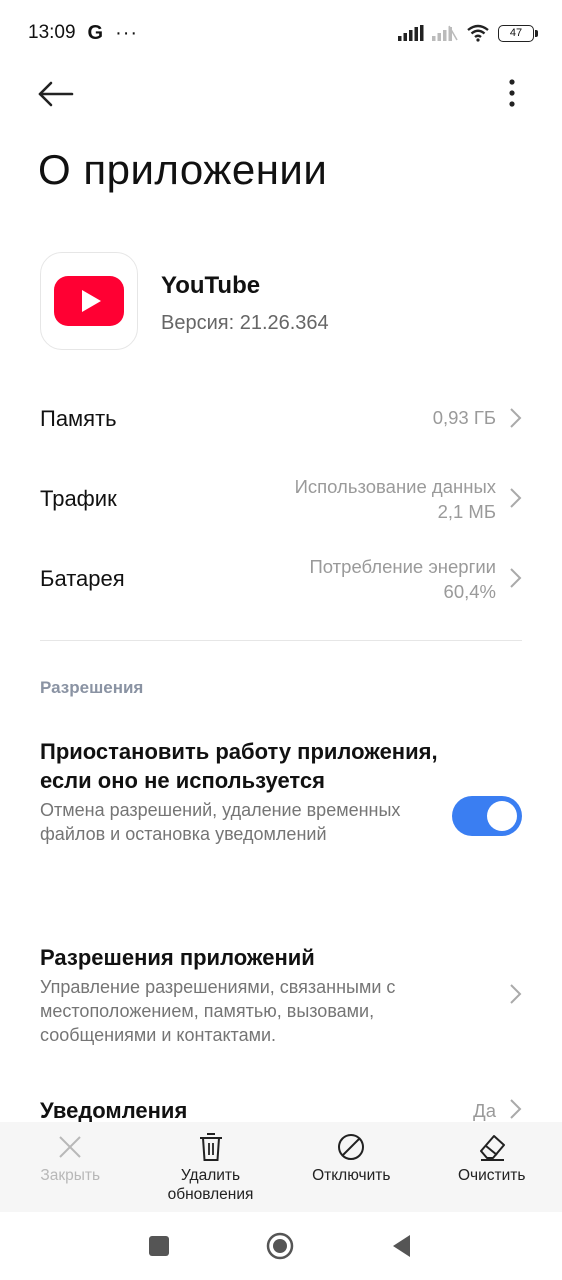  Describe the element at coordinates (281, 578) in the screenshot. I see `battery-row: Батарея Потребление энергии 60,4%` at that location.